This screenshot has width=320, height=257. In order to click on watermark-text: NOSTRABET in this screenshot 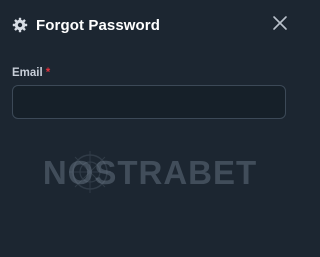, I will do `click(150, 172)`.